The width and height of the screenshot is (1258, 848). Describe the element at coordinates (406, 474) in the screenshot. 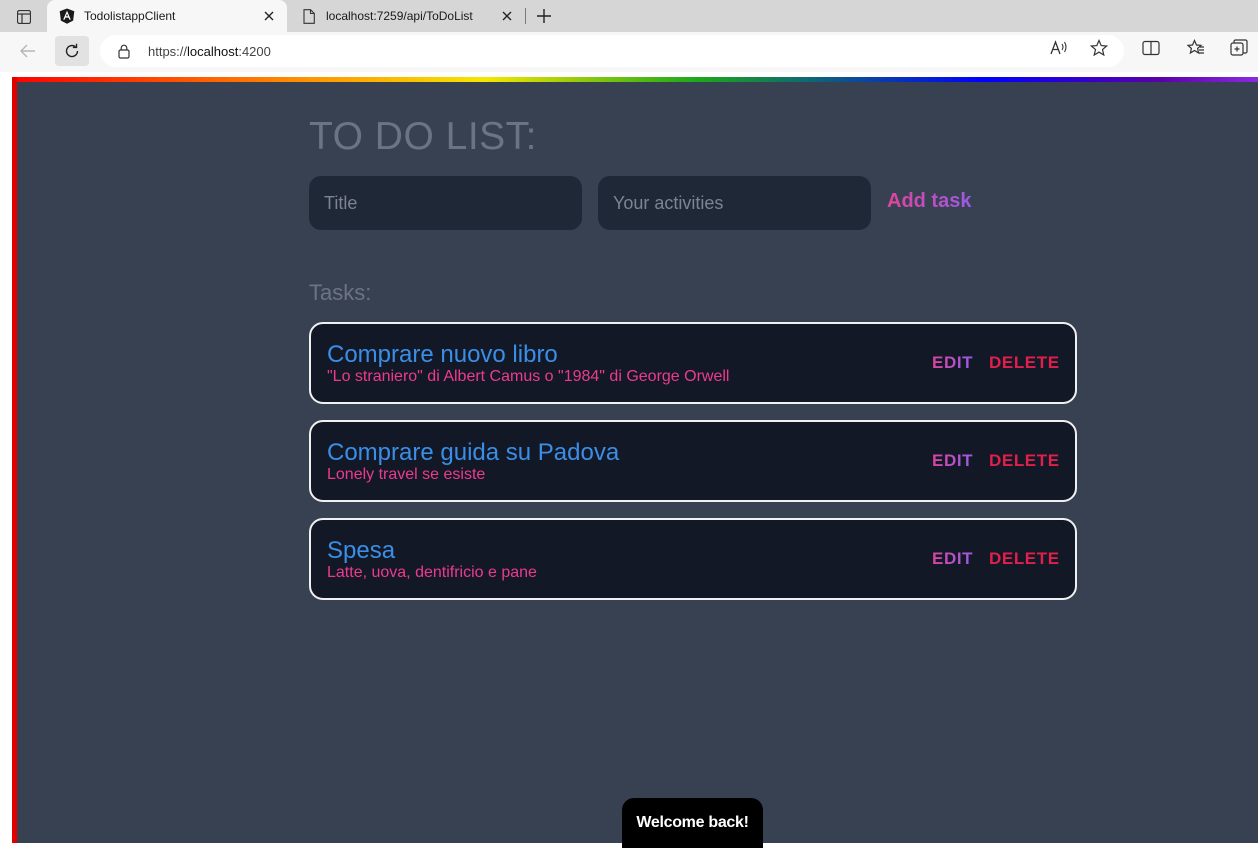

I see `task-description: Lonely travel se esiste` at that location.